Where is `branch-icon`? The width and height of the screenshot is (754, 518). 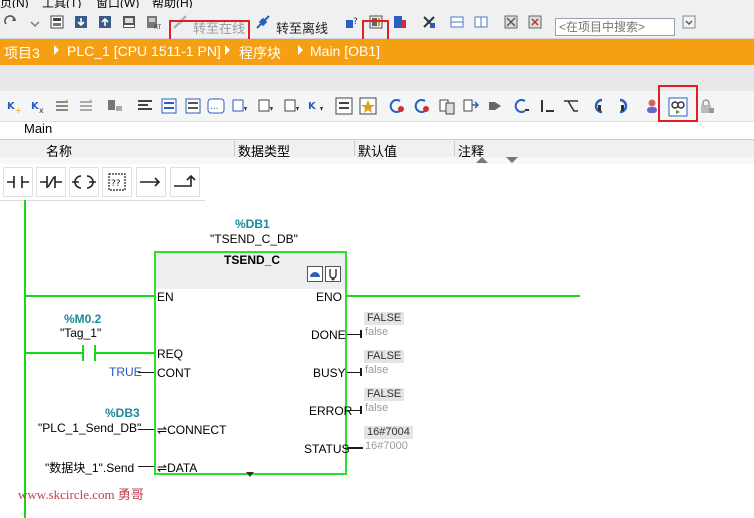 branch-icon is located at coordinates (571, 106).